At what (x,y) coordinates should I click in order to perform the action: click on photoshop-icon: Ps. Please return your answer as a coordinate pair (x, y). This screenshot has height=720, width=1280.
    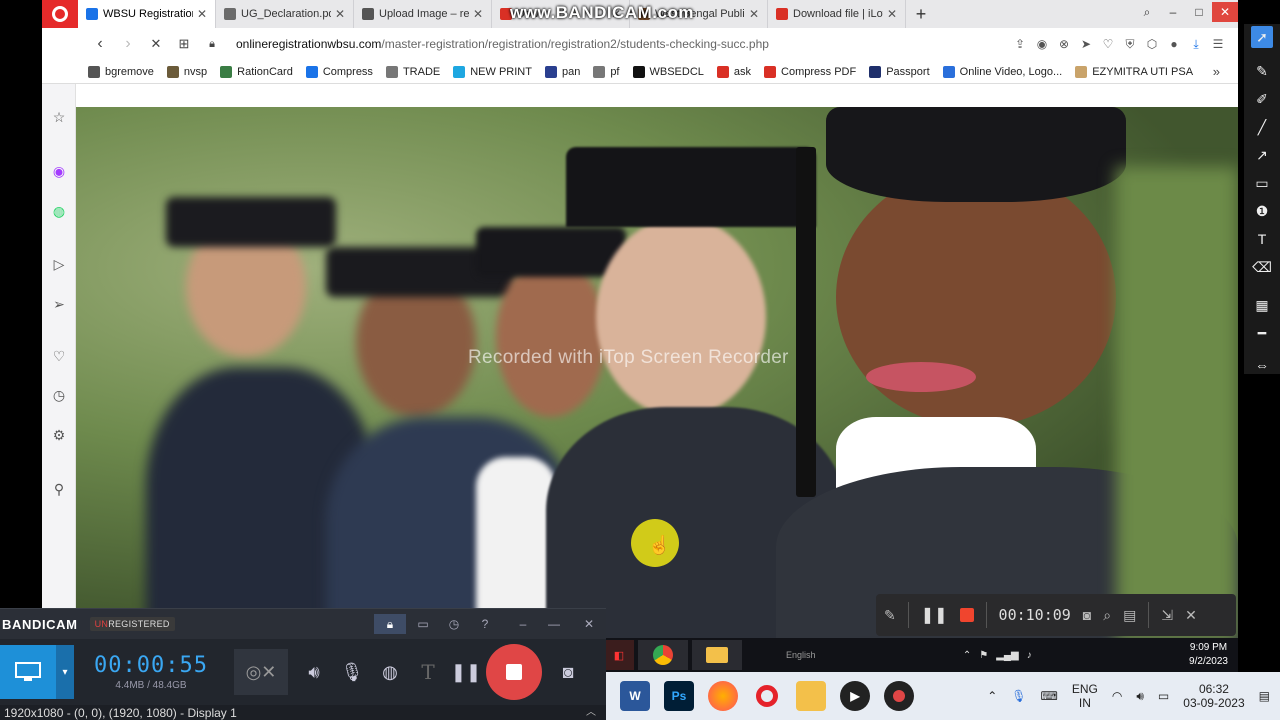
    Looking at the image, I should click on (679, 696).